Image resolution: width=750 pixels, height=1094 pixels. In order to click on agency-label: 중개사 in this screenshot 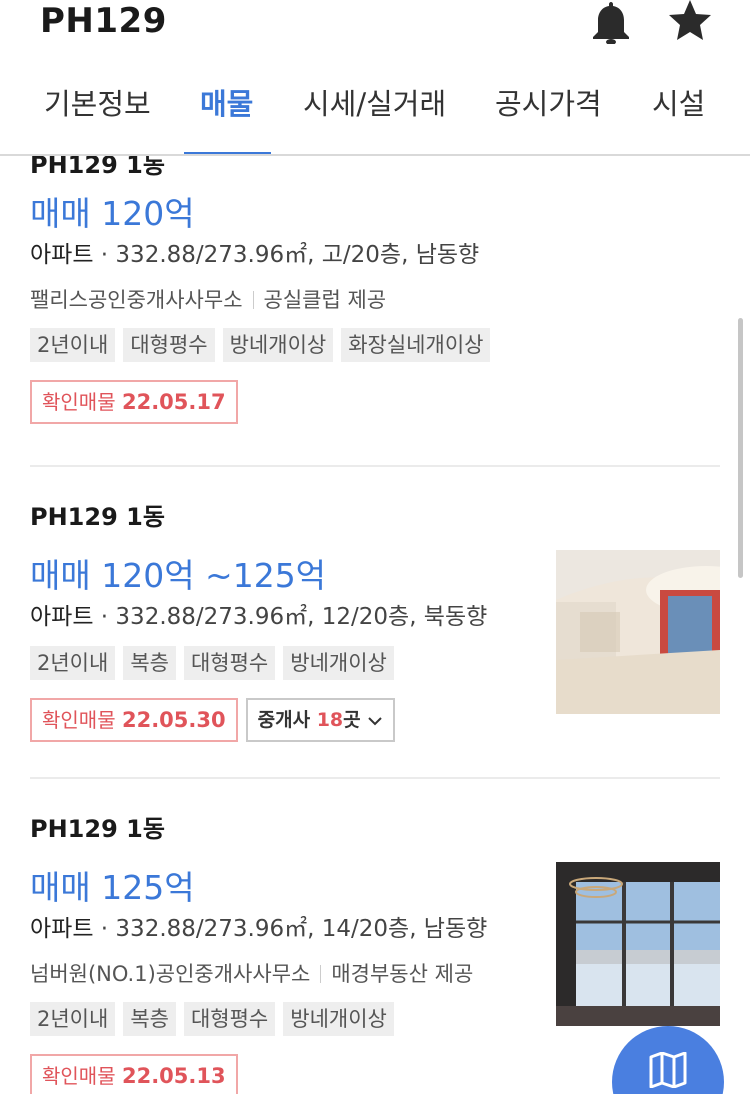, I will do `click(284, 720)`.